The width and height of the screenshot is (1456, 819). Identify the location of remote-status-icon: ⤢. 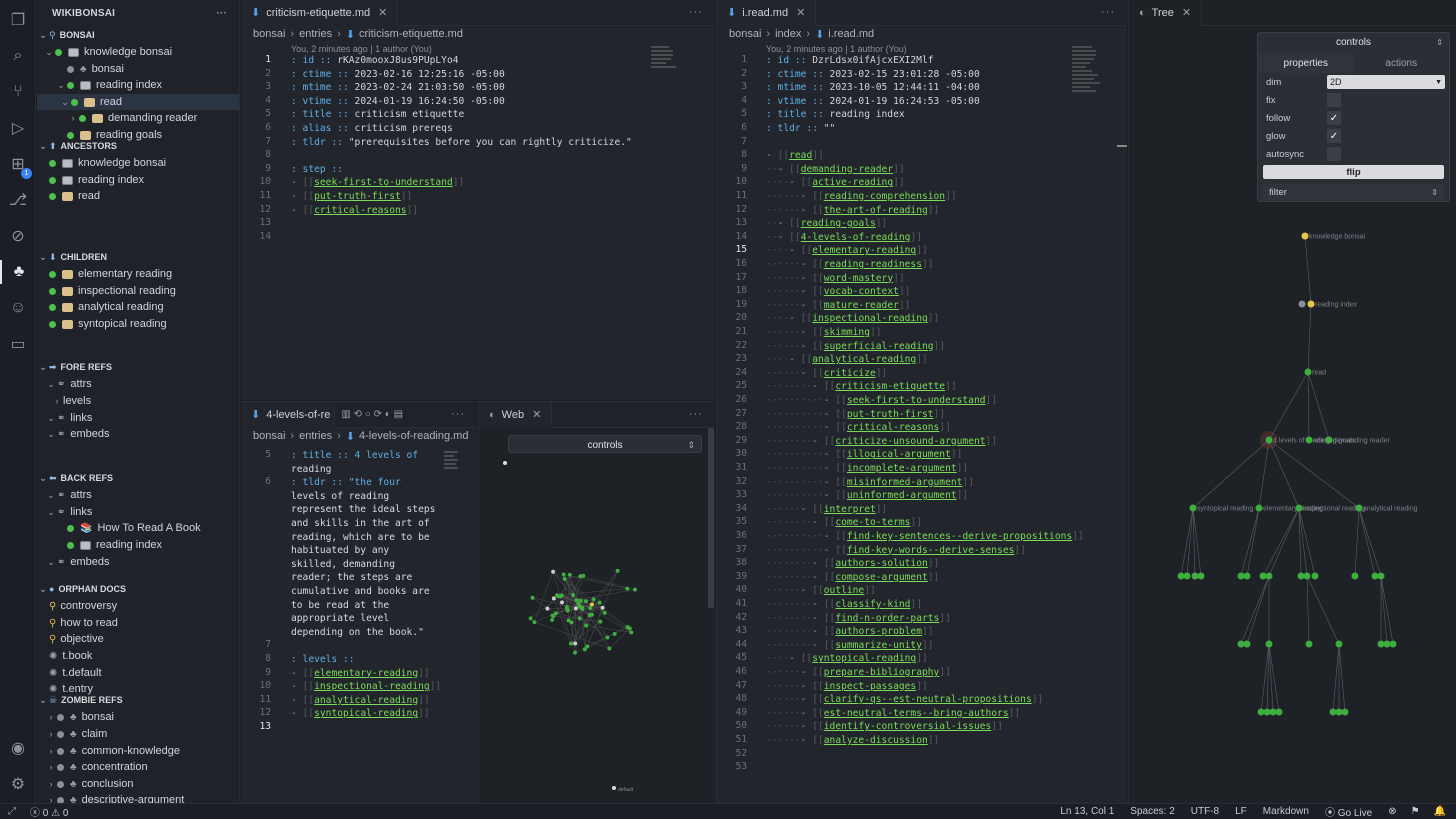
(12, 811).